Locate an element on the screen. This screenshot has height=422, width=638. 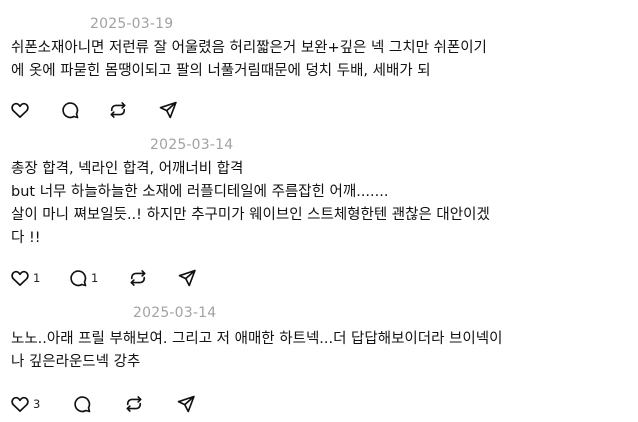
like-button is located at coordinates (21, 110).